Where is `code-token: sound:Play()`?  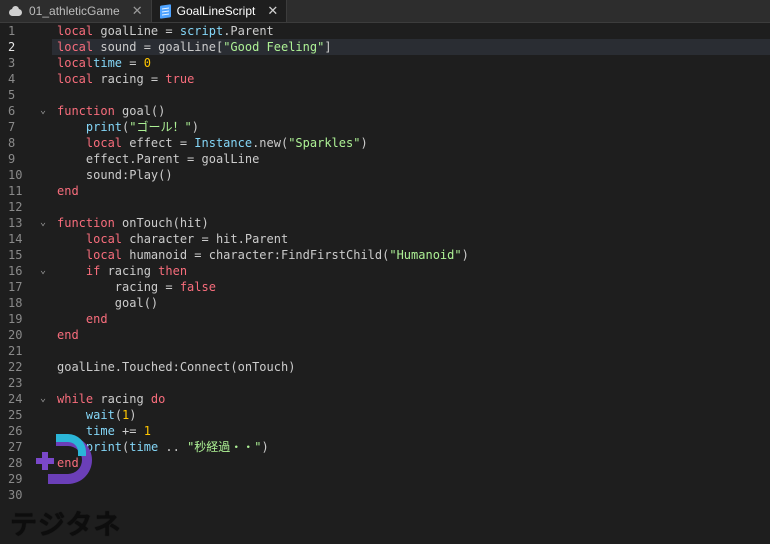 code-token: sound:Play() is located at coordinates (115, 175).